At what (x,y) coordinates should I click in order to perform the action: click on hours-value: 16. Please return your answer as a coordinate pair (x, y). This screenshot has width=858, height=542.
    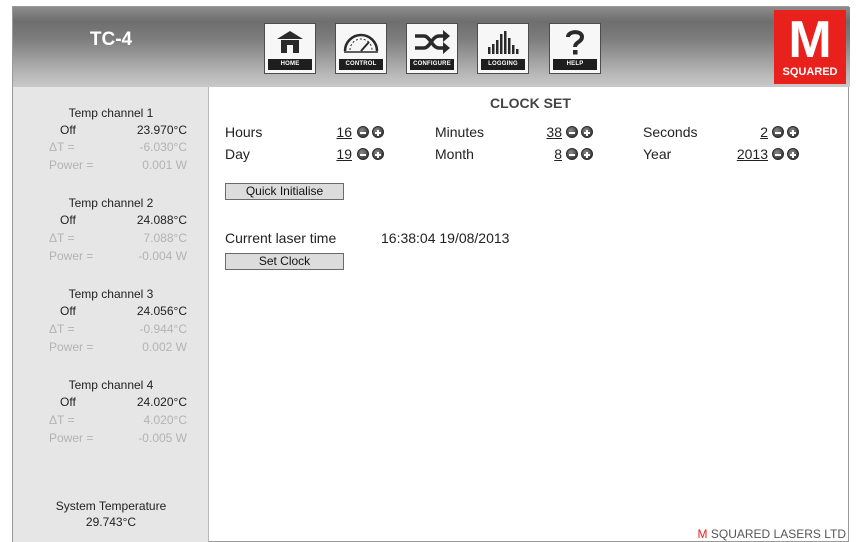
    Looking at the image, I should click on (344, 132).